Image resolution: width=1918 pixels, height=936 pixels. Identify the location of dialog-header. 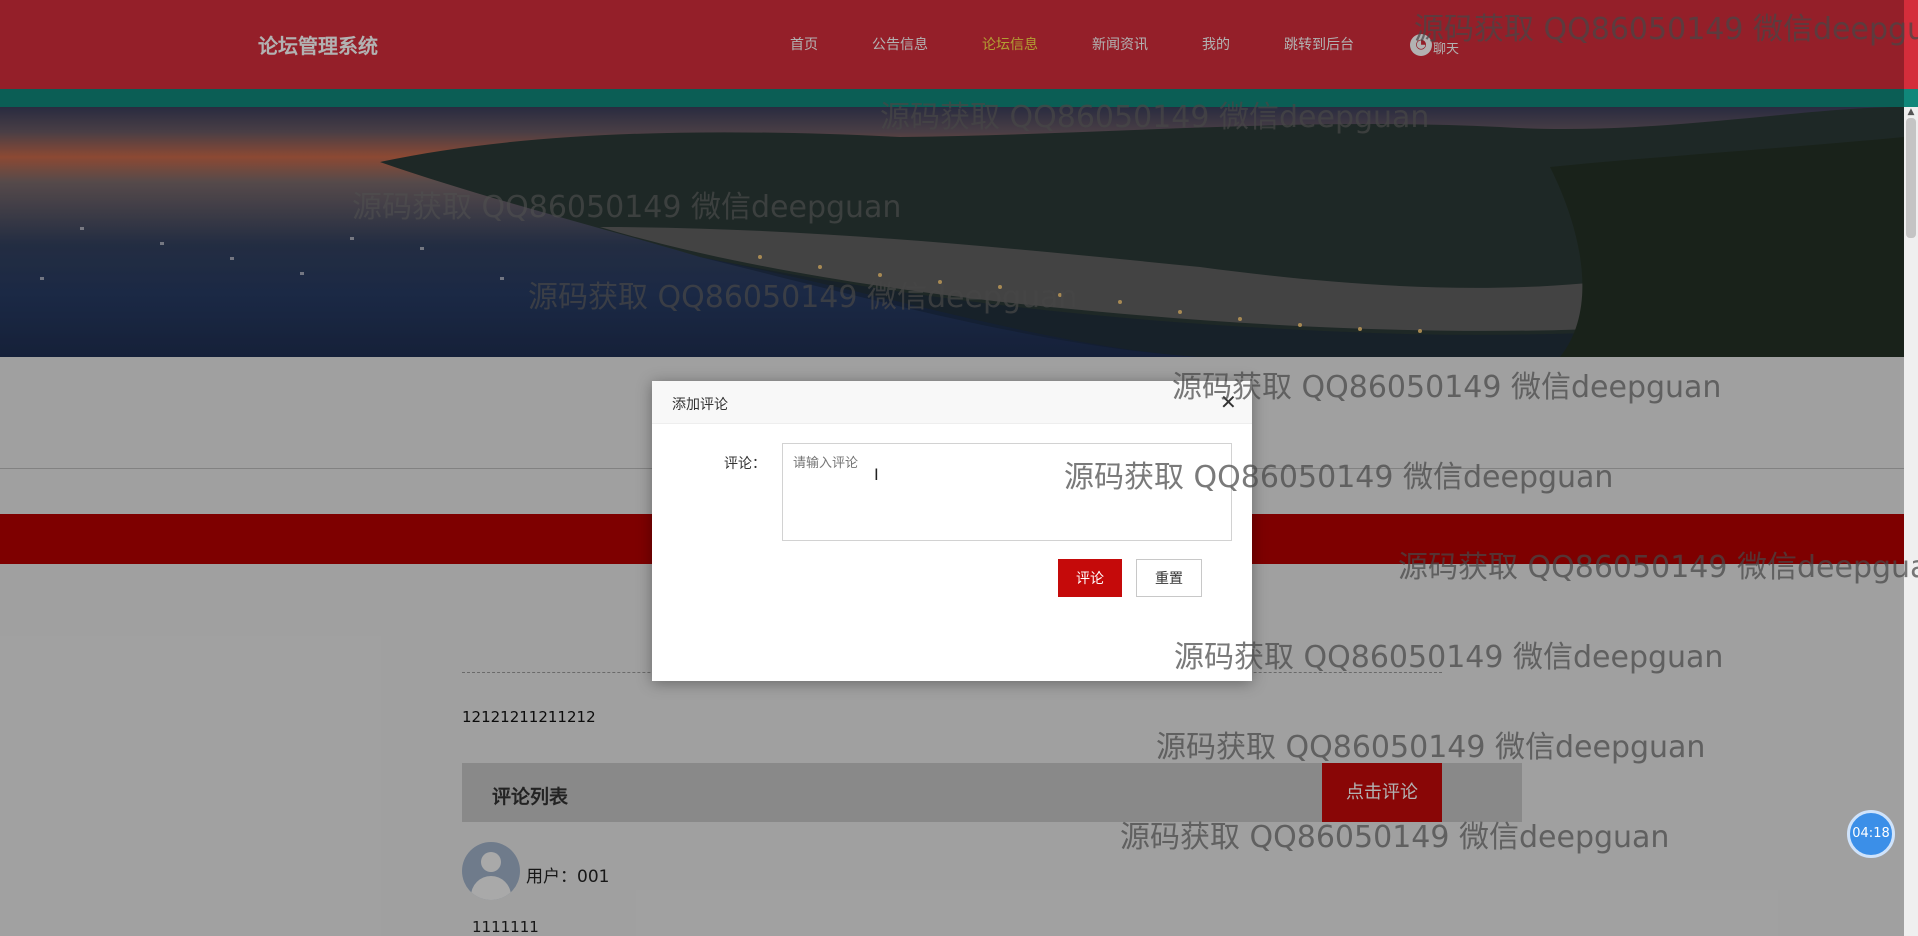
(952, 402).